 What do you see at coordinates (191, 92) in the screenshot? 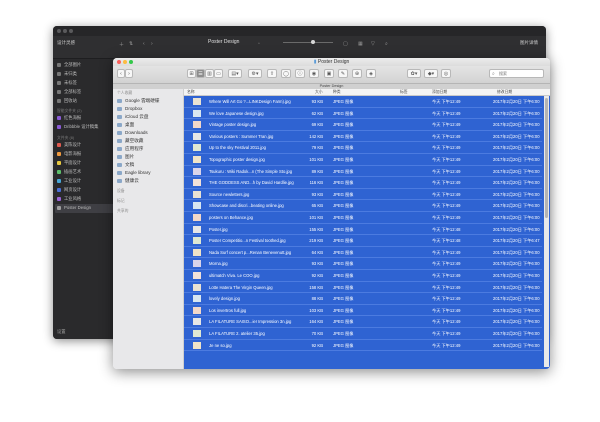
I see `column-name: 名称` at bounding box center [191, 92].